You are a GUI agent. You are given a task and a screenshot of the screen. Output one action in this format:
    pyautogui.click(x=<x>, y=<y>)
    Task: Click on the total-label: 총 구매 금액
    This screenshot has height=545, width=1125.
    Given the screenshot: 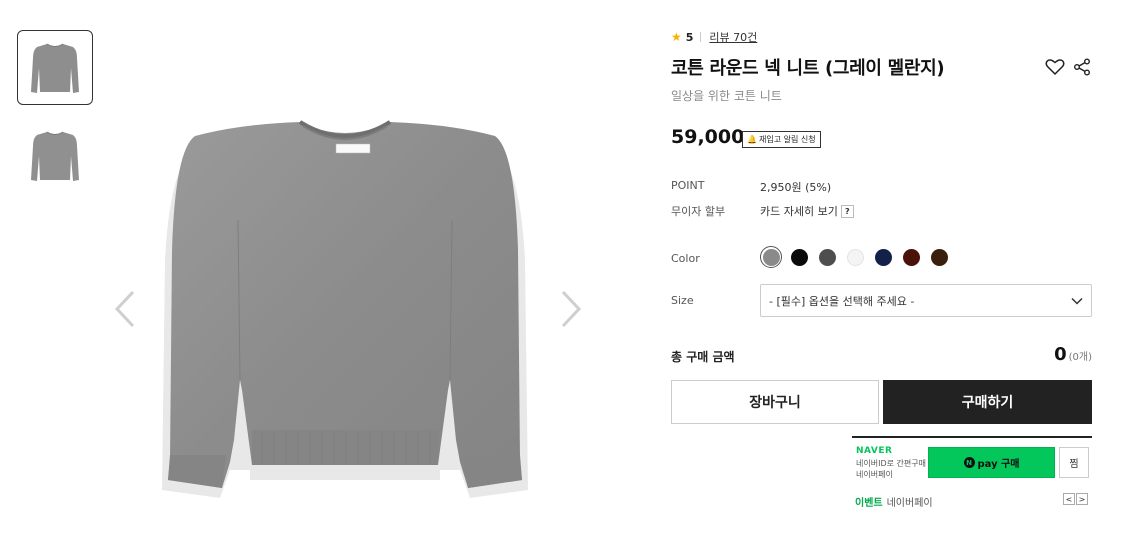 What is the action you would take?
    pyautogui.click(x=703, y=357)
    